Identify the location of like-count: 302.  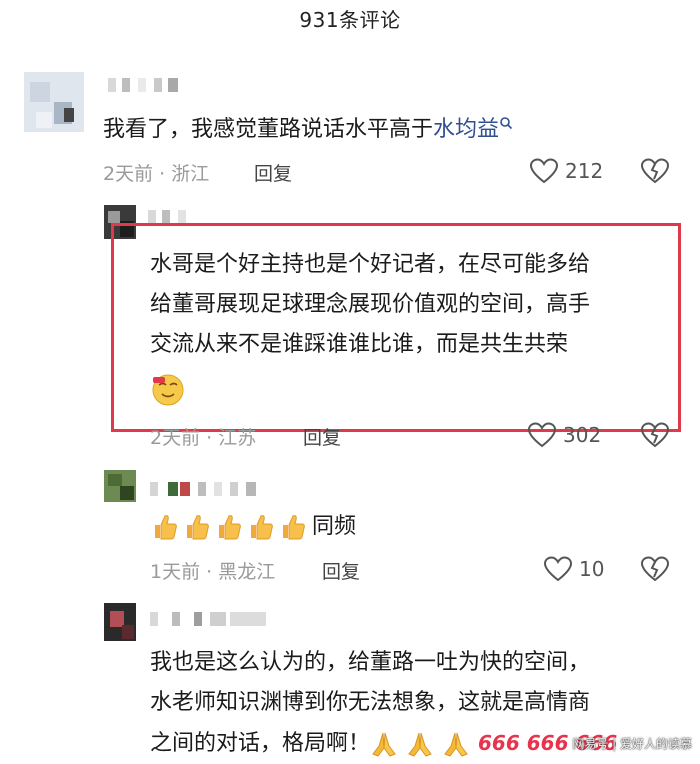
(582, 435).